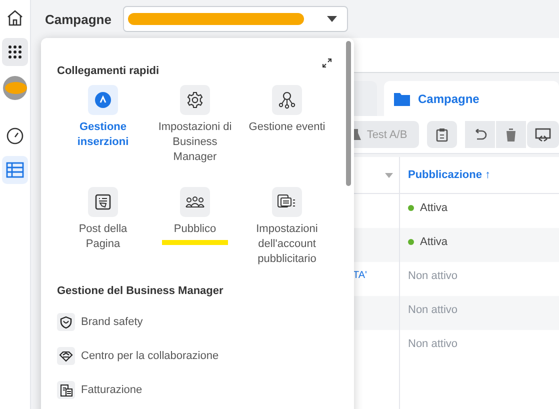 The width and height of the screenshot is (559, 409). I want to click on quick-link: Impostazioni dell'account pubblicitario, so click(287, 234).